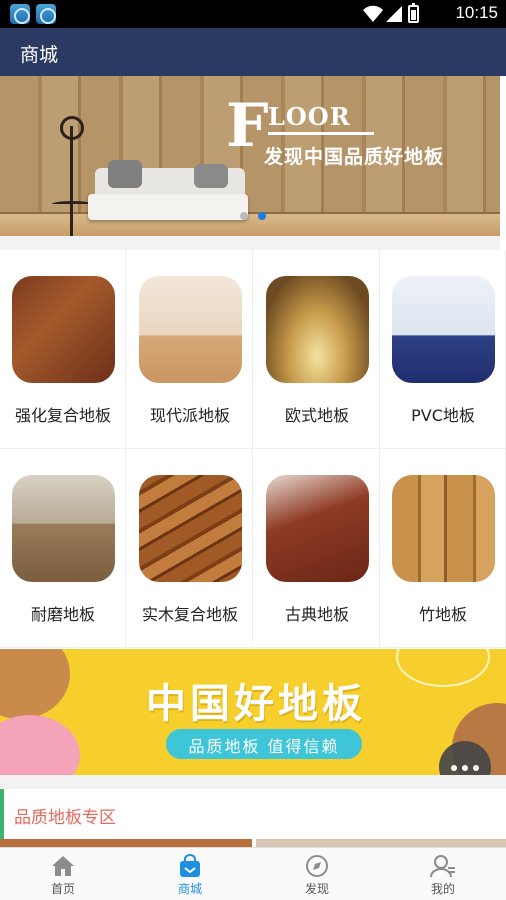 The image size is (506, 900). Describe the element at coordinates (253, 52) in the screenshot. I see `app-bar: 商城` at that location.